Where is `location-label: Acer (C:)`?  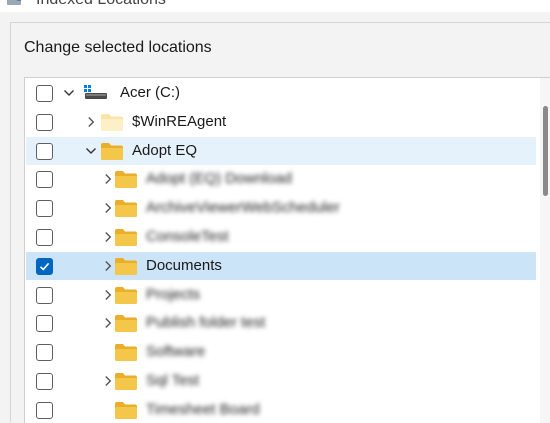
location-label: Acer (C:) is located at coordinates (150, 92).